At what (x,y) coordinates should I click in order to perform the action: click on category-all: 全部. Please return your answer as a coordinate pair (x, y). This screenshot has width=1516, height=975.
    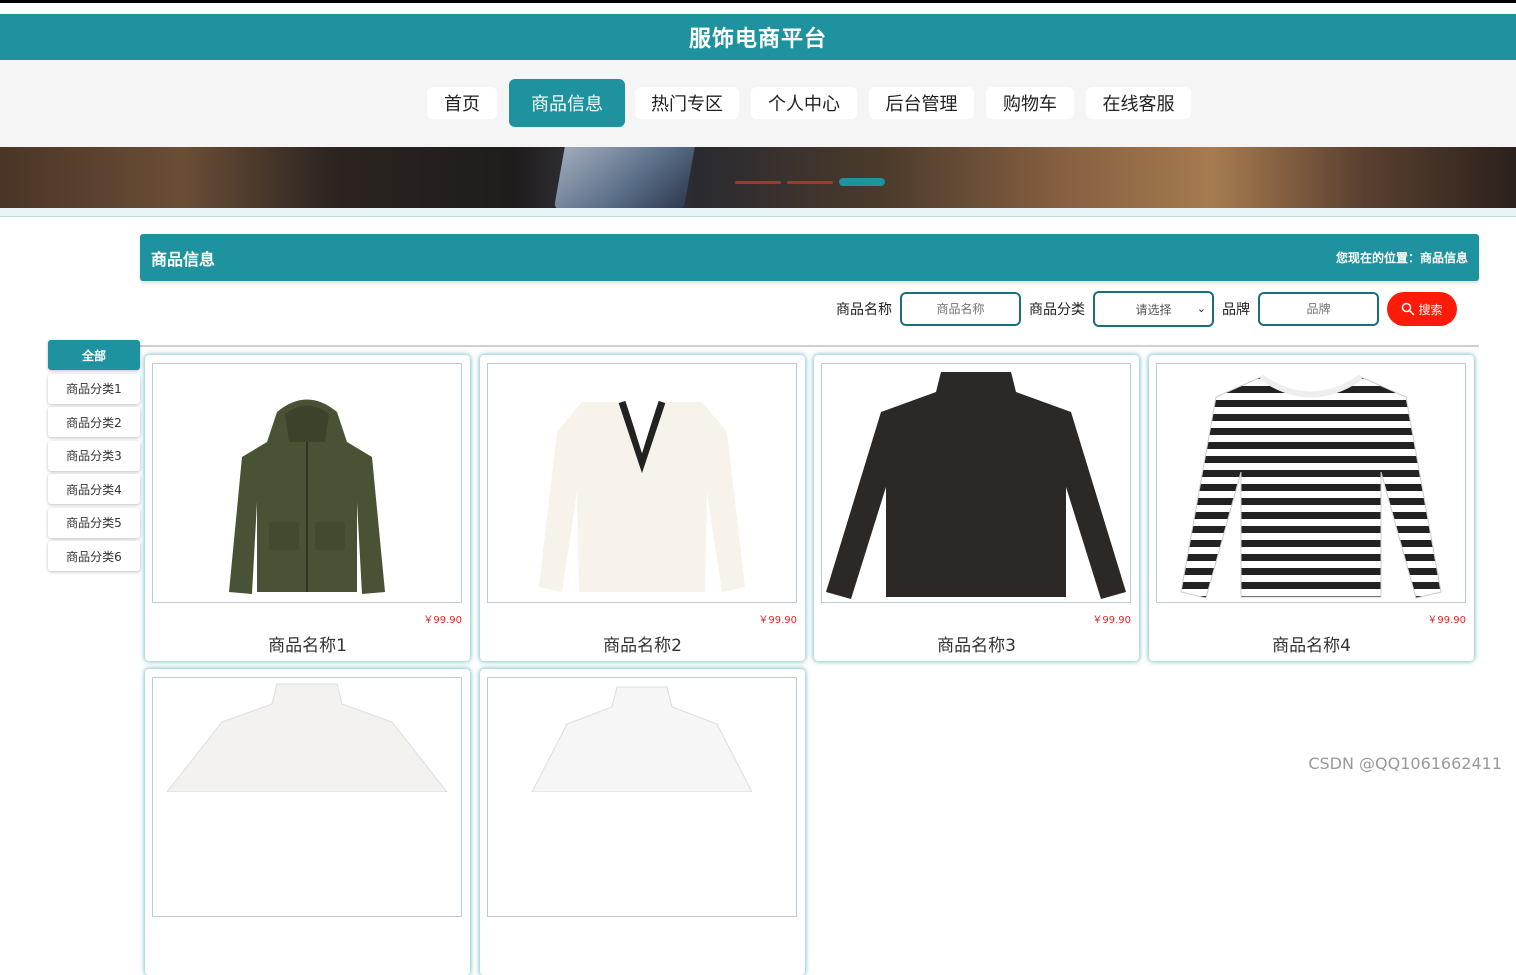
    Looking at the image, I should click on (94, 355).